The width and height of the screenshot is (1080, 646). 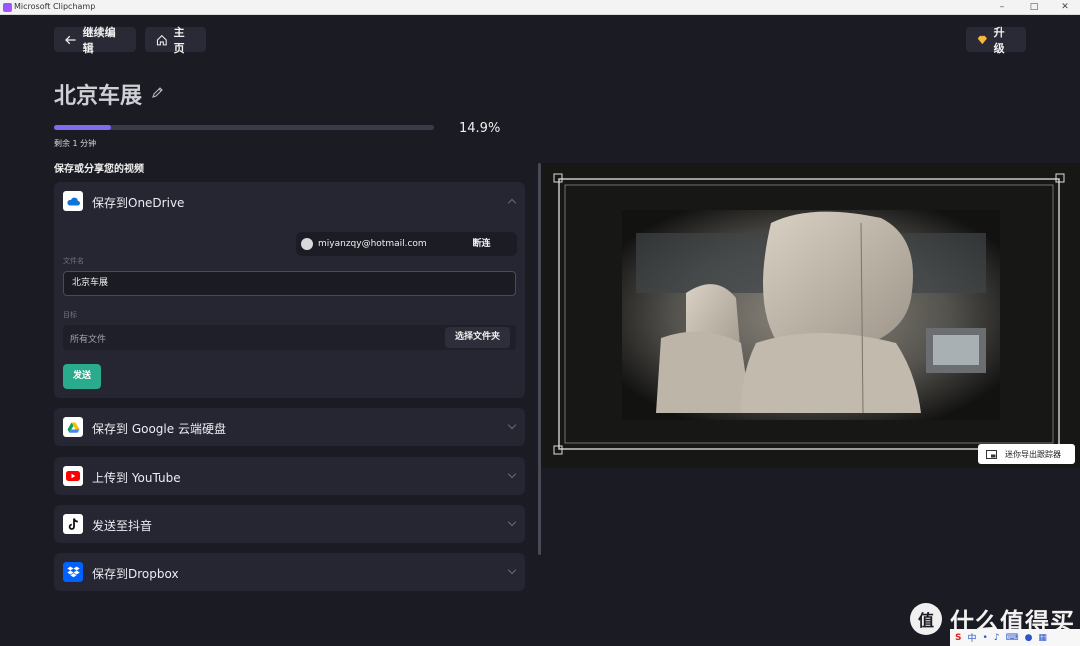 What do you see at coordinates (477, 337) in the screenshot?
I see `choose-folder-button: 选择文件夹` at bounding box center [477, 337].